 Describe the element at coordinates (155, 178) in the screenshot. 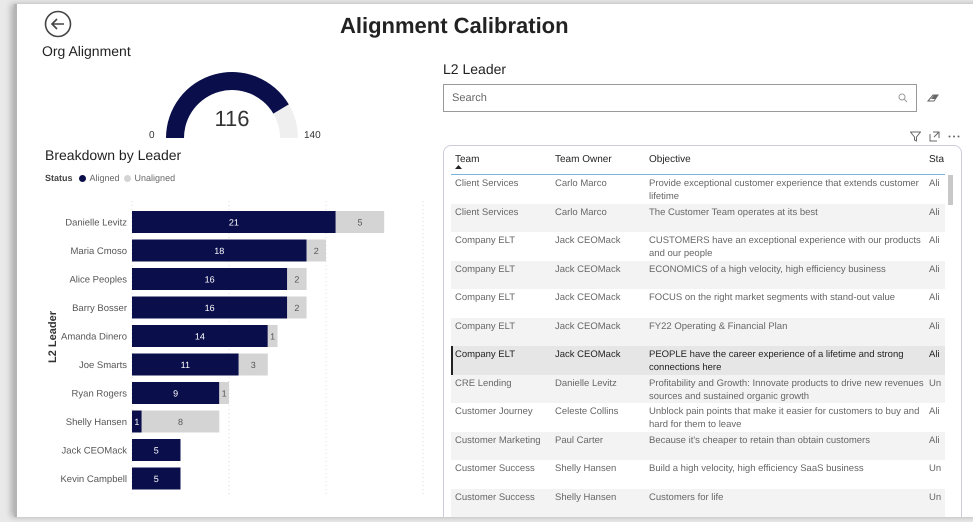

I see `legend-label: Unaligned` at that location.